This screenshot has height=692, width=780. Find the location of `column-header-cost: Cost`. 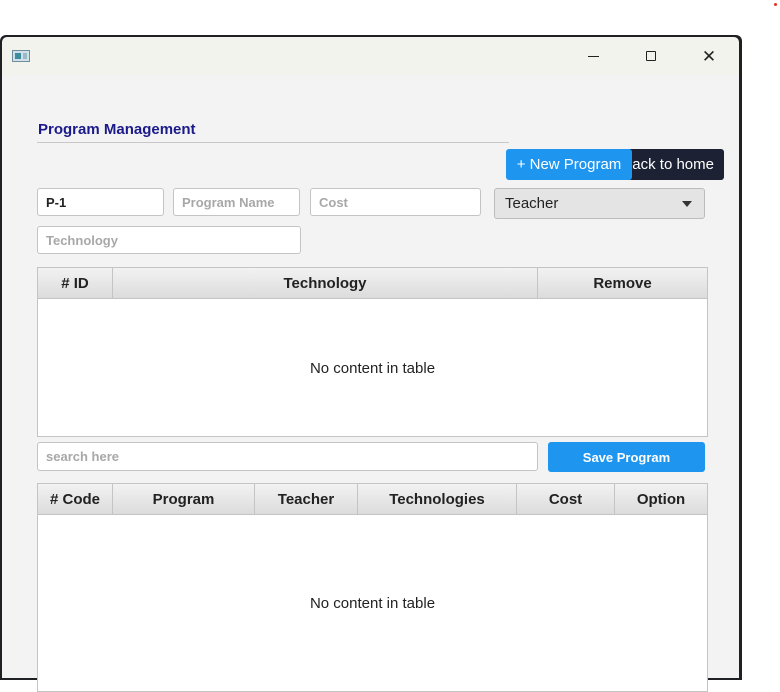

column-header-cost: Cost is located at coordinates (566, 499).